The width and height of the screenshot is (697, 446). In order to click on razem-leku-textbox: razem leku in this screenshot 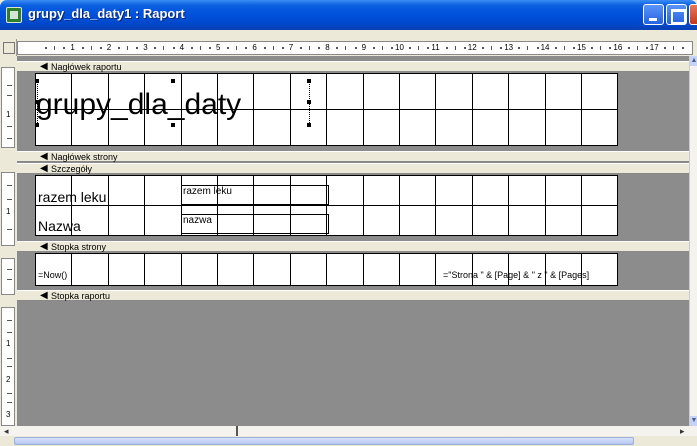, I will do `click(255, 195)`.